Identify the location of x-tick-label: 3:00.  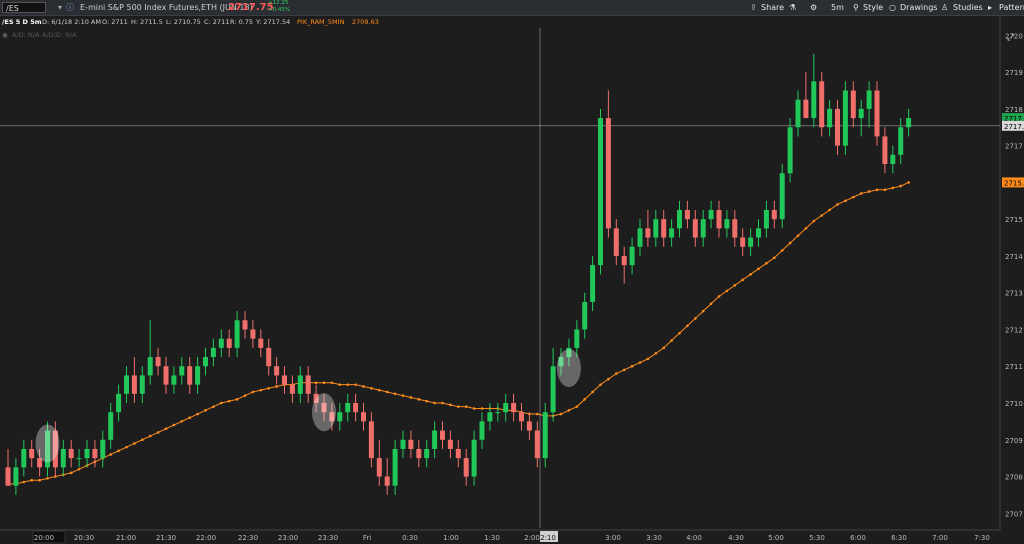
(613, 538).